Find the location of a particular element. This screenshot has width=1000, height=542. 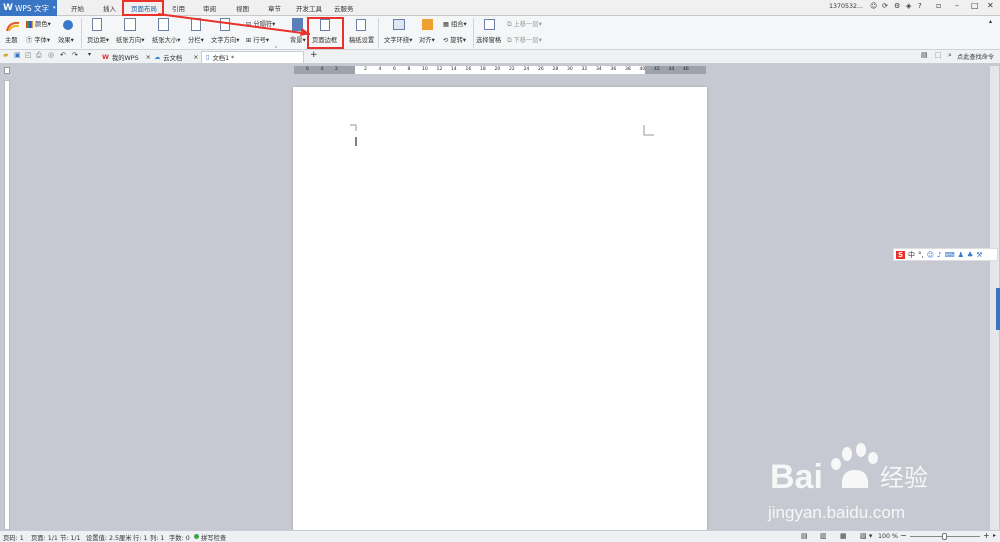

ruler-tick-label: 28 is located at coordinates (555, 69).